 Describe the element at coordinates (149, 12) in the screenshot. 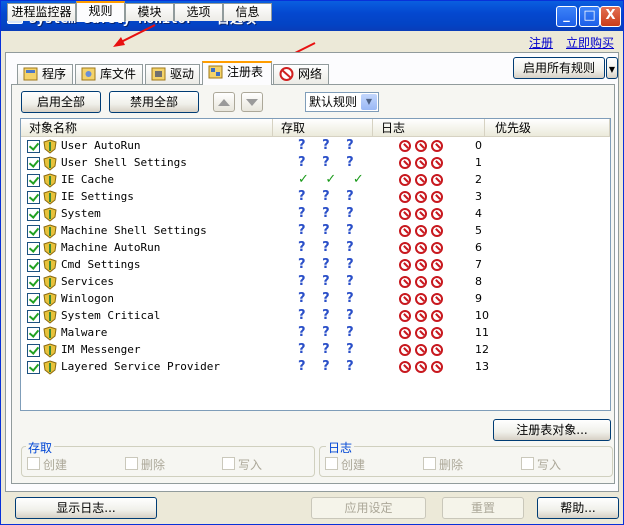

I see `tab-modules: 模块` at that location.